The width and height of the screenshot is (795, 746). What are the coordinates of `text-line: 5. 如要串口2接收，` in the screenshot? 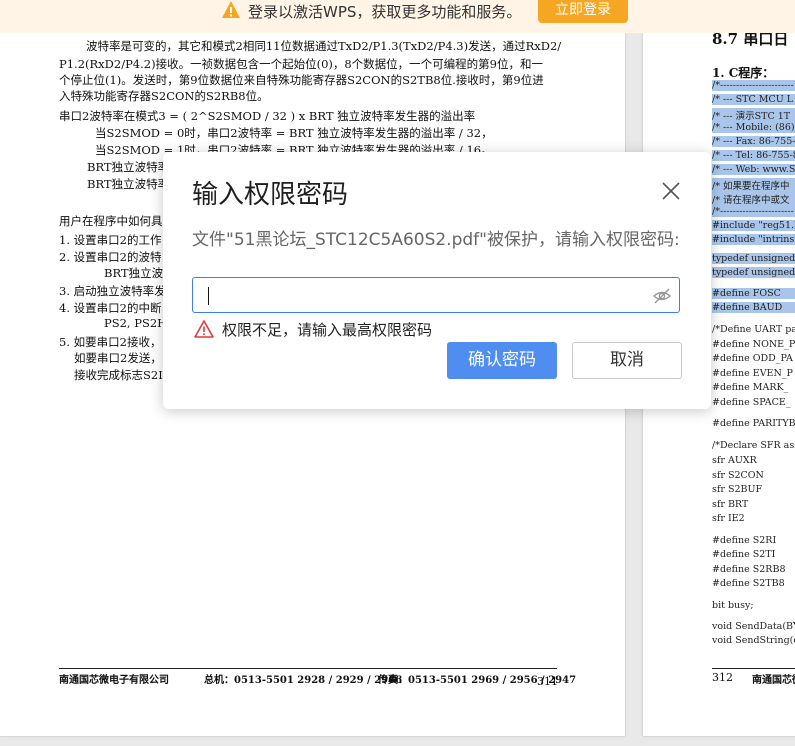 It's located at (110, 342).